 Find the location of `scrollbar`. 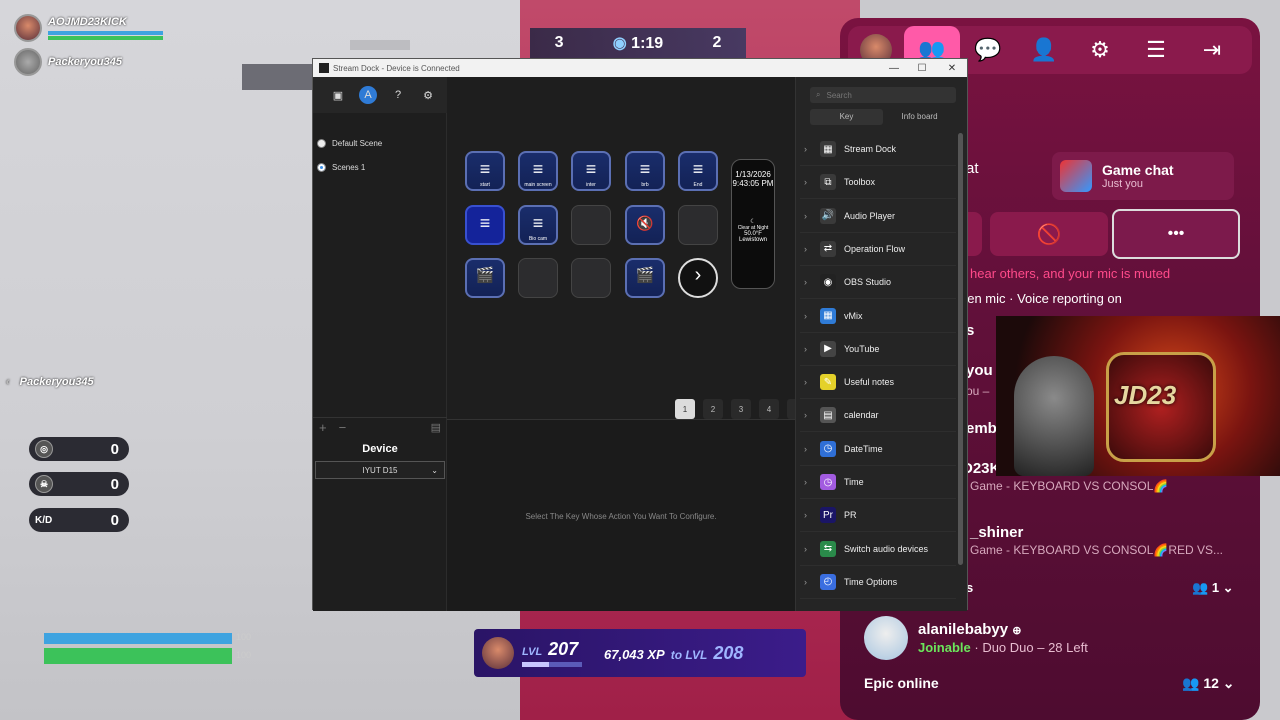

scrollbar is located at coordinates (960, 349).